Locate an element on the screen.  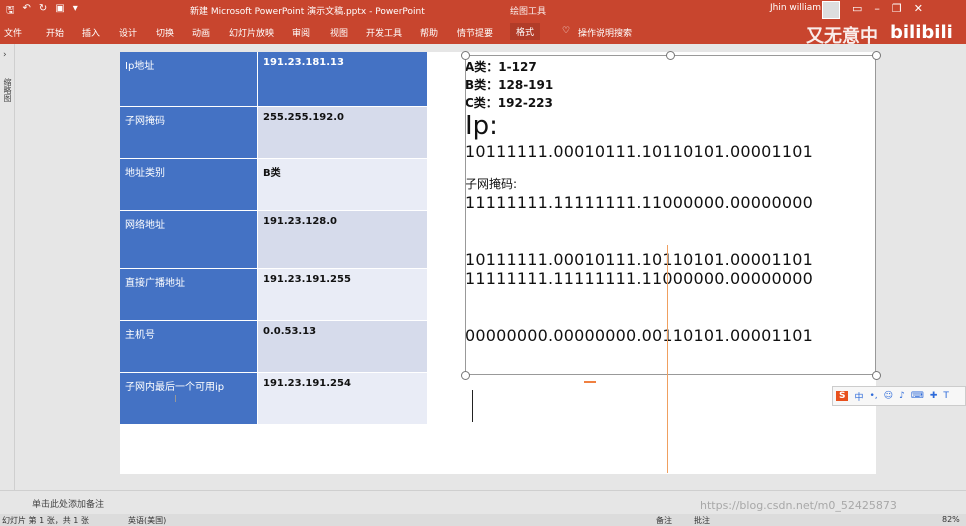
table-cell-key: 直接广播地址 is located at coordinates (189, 294).